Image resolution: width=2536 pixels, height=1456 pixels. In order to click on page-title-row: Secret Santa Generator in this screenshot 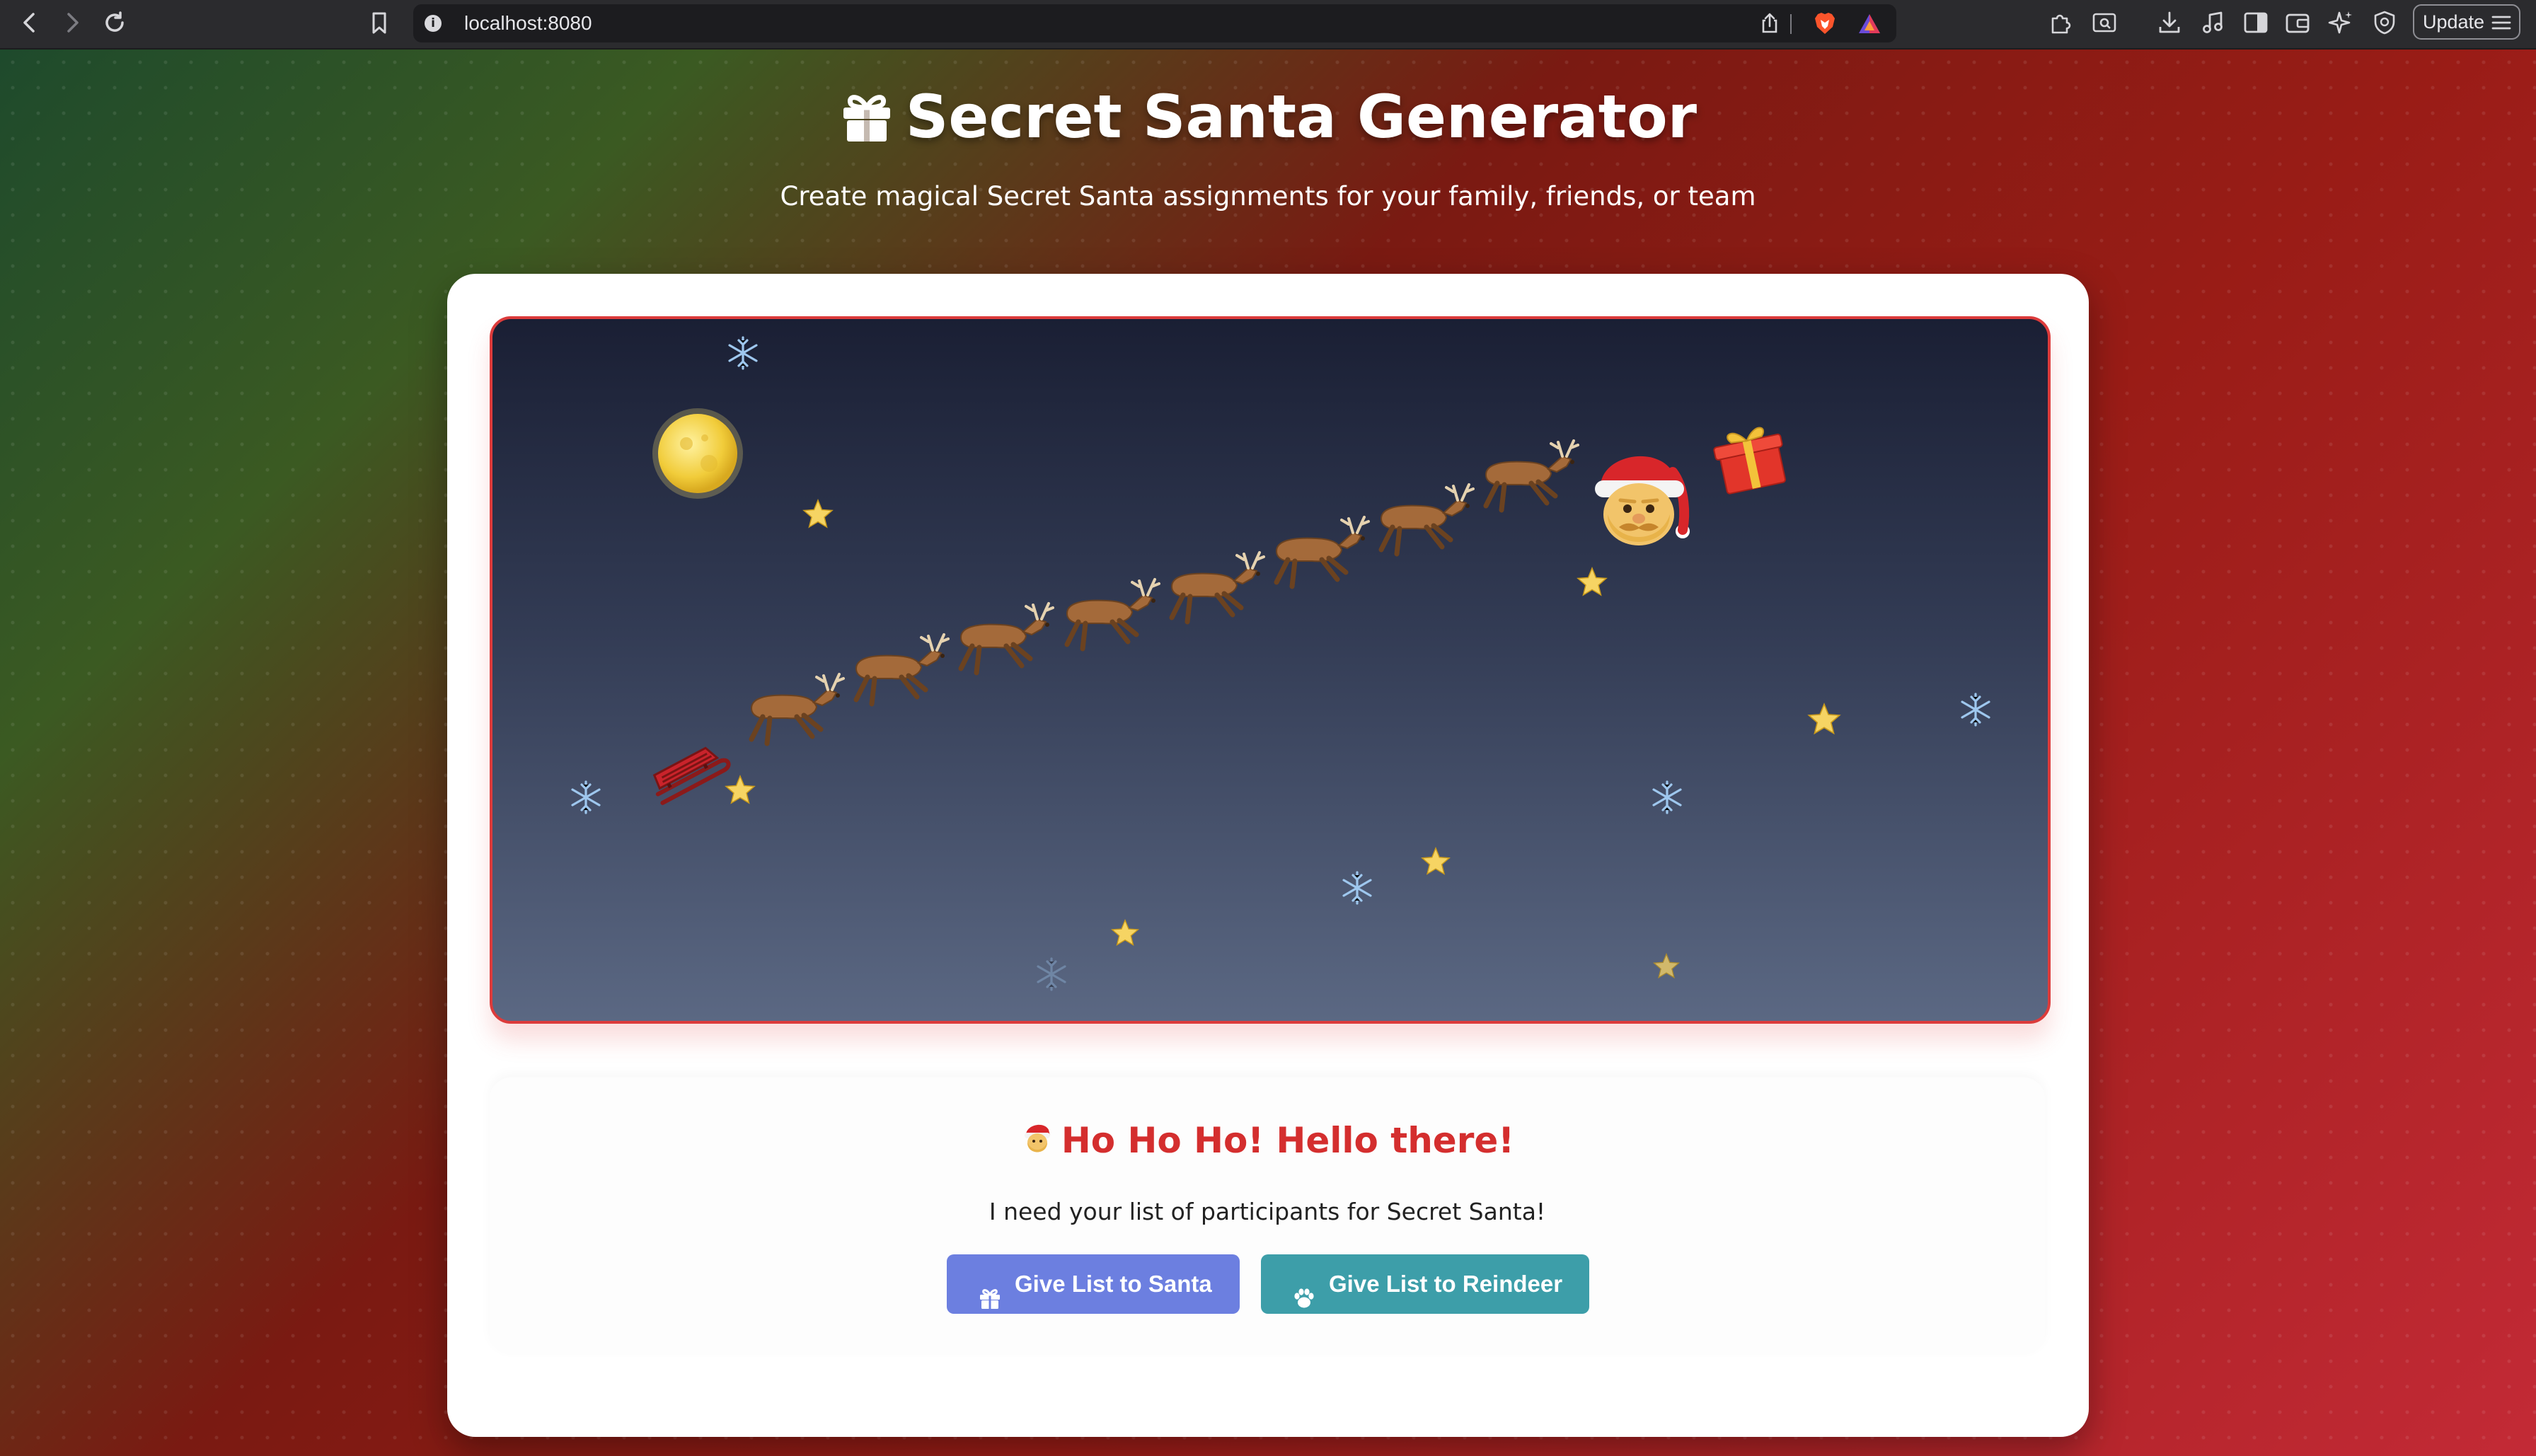, I will do `click(1268, 120)`.